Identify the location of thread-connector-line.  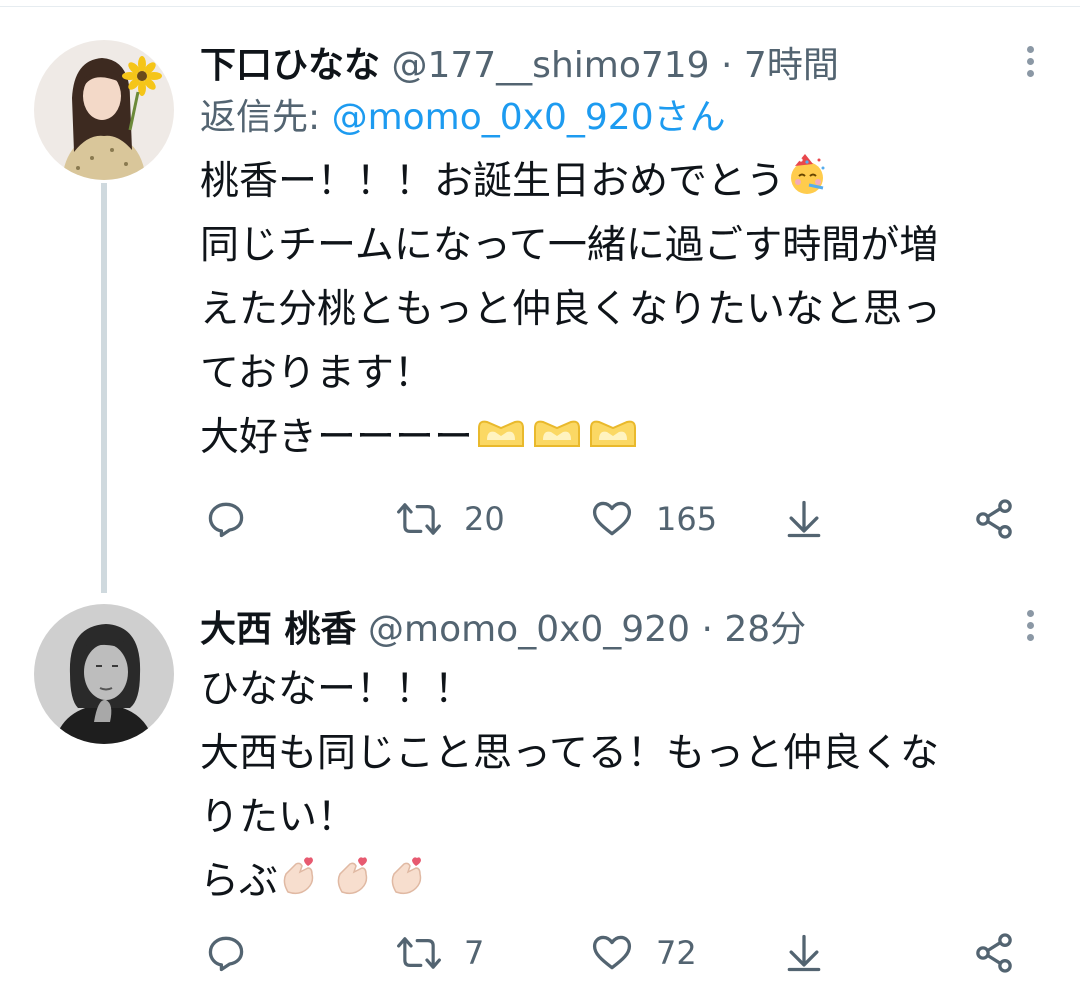
(104, 388).